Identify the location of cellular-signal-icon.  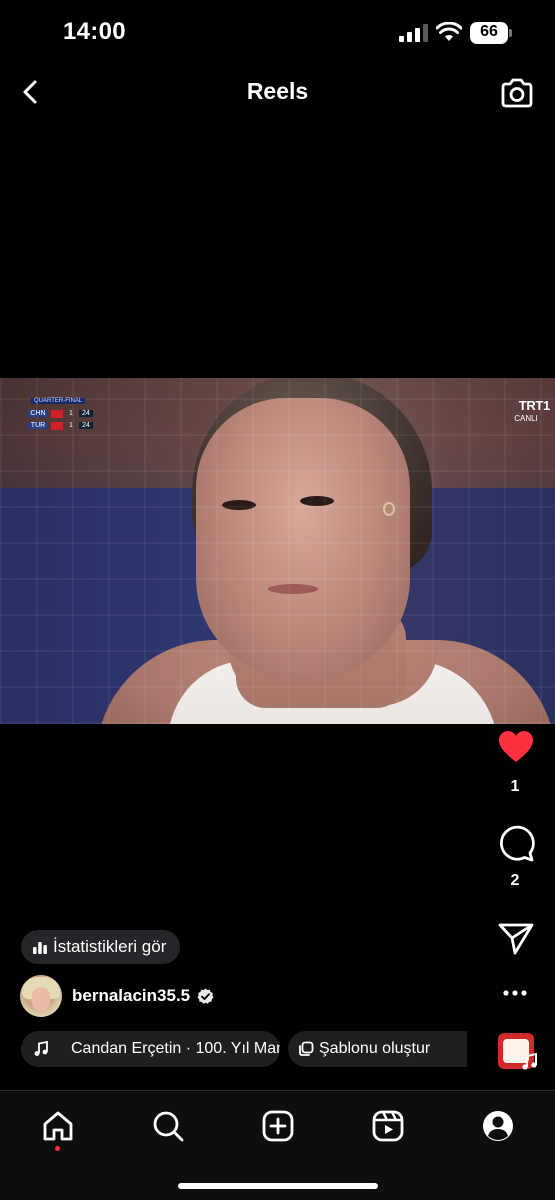
(413, 33).